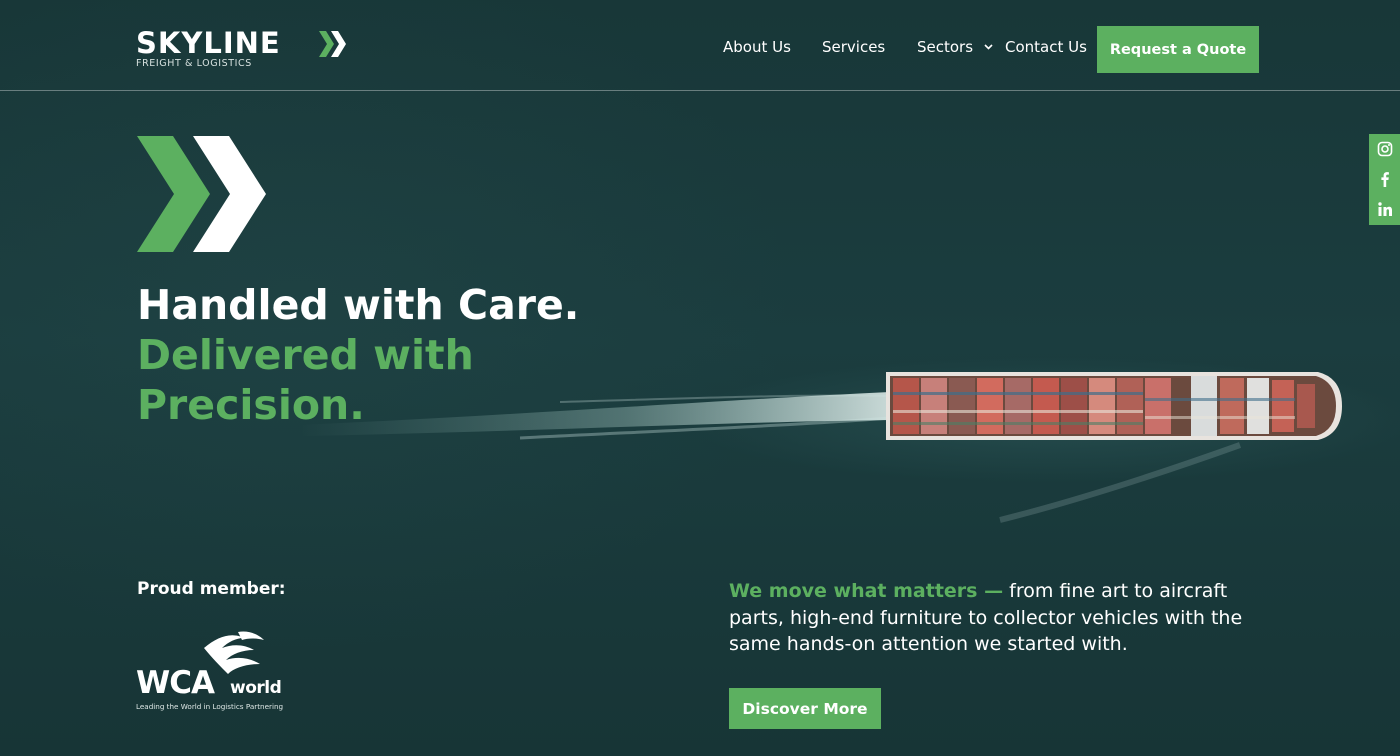 The height and width of the screenshot is (756, 1400). What do you see at coordinates (945, 47) in the screenshot?
I see `nav-link-sectors: Sectors` at bounding box center [945, 47].